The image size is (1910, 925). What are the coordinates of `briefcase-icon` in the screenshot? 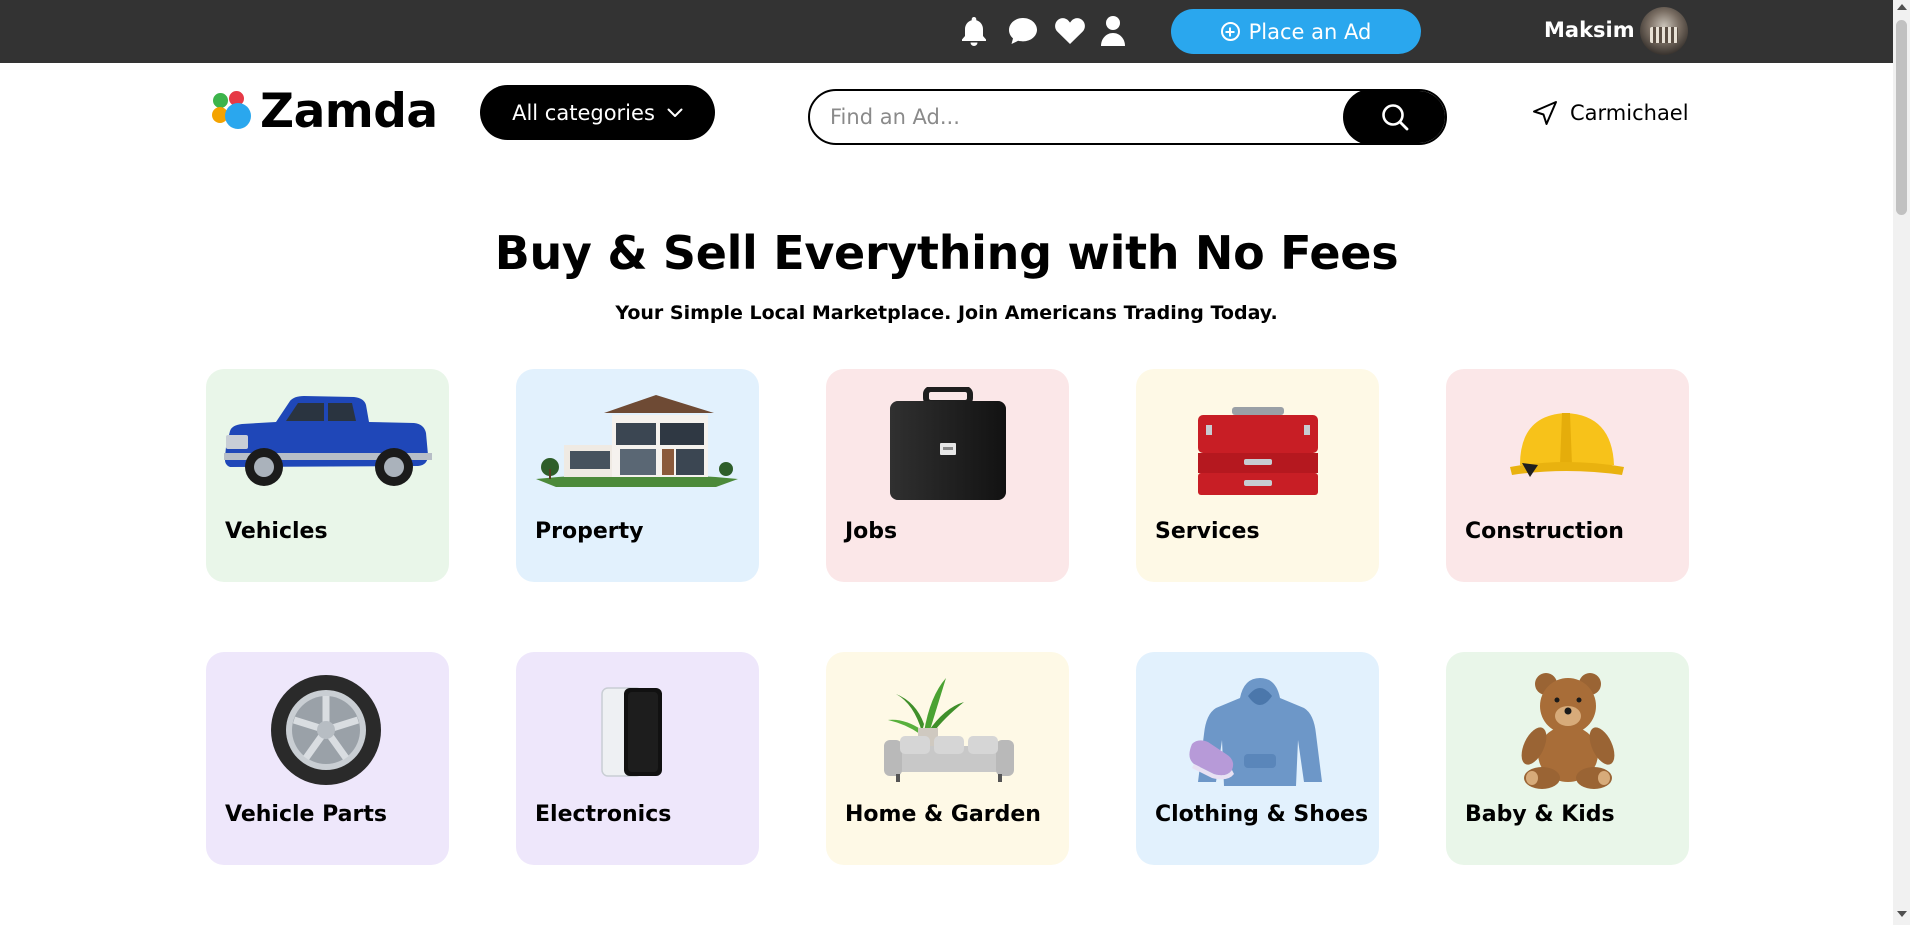 It's located at (947, 444).